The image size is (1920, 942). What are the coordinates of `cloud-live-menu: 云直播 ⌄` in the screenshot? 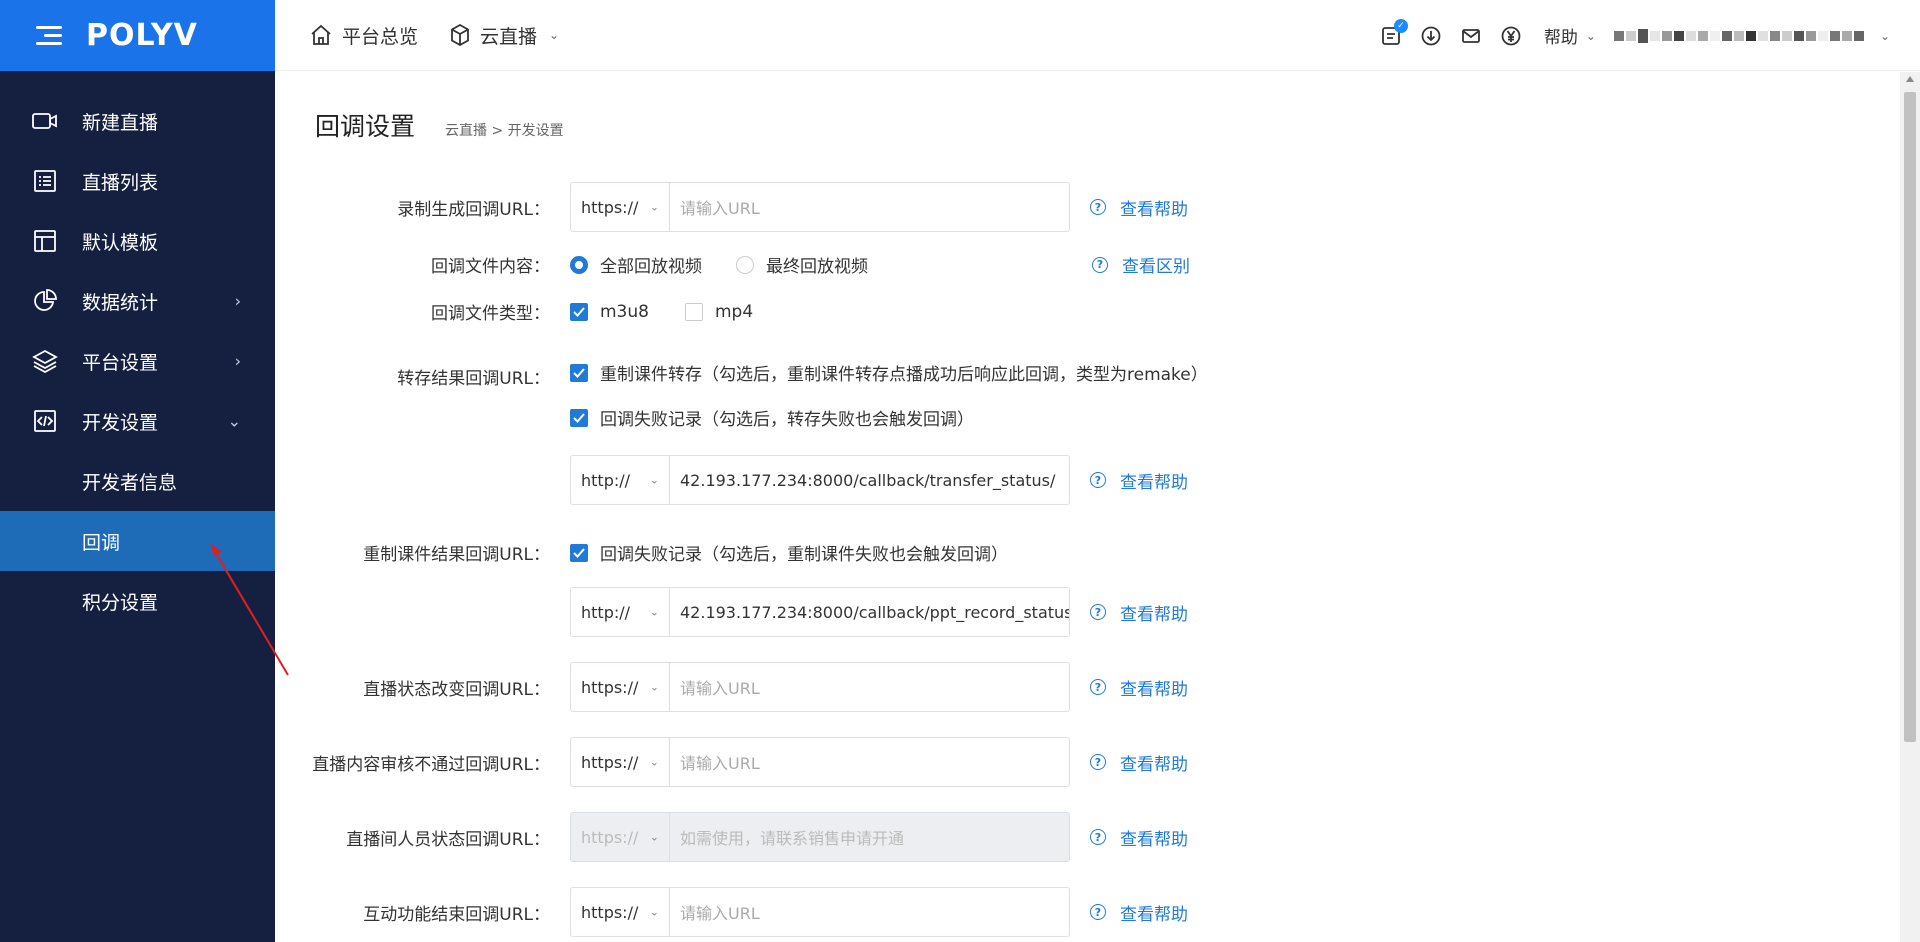 It's located at (504, 35).